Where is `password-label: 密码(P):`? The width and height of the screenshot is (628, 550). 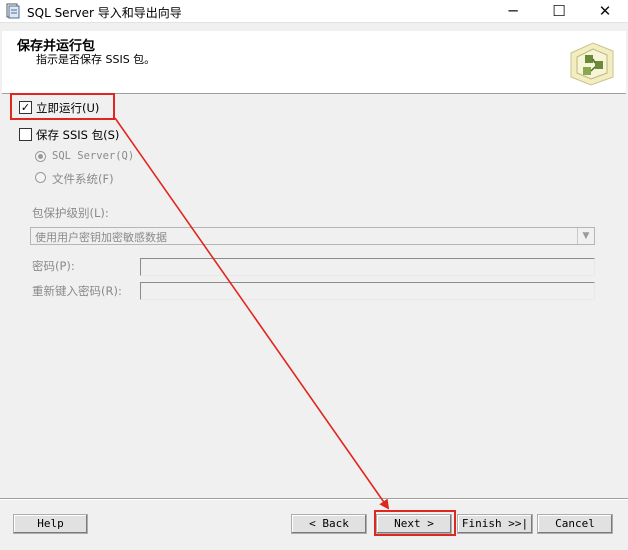 password-label: 密码(P): is located at coordinates (53, 266).